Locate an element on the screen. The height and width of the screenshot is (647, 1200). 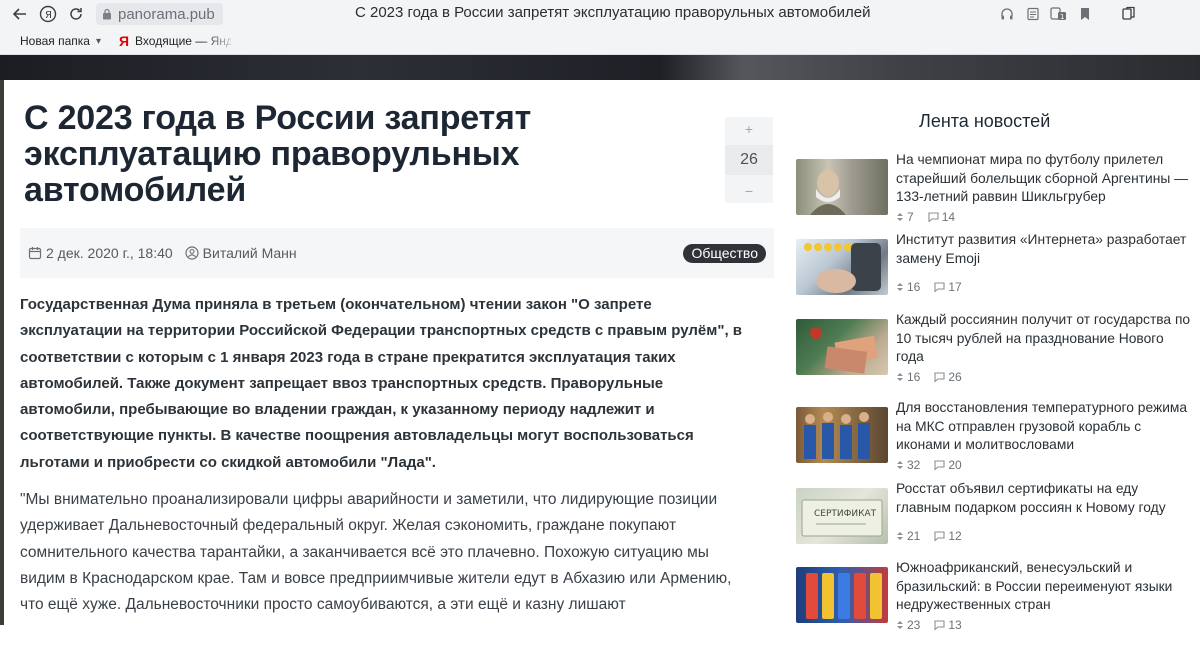
news-comments: 13 is located at coordinates (948, 625).